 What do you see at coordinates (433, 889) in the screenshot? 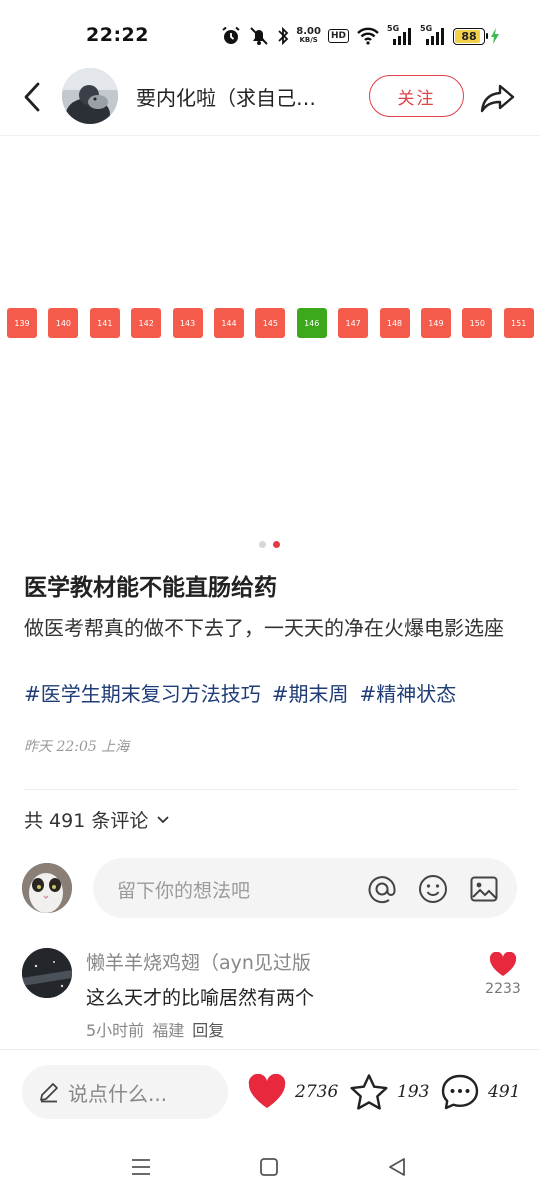
I see `emoji-icon` at bounding box center [433, 889].